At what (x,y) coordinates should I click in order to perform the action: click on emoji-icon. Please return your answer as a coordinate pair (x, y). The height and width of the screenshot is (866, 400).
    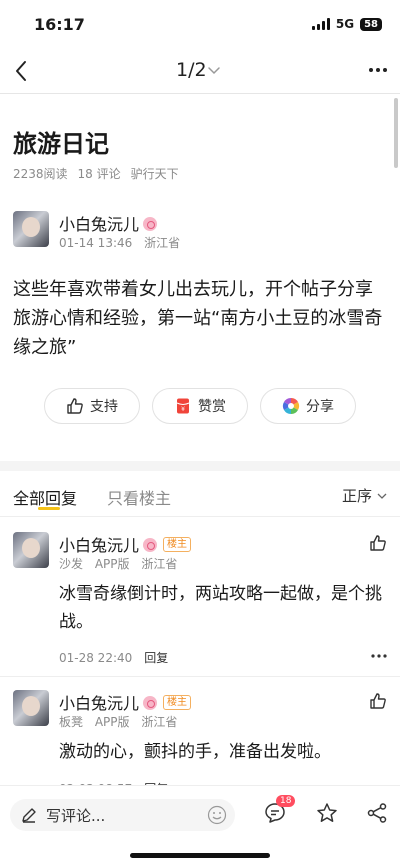
    Looking at the image, I should click on (217, 815).